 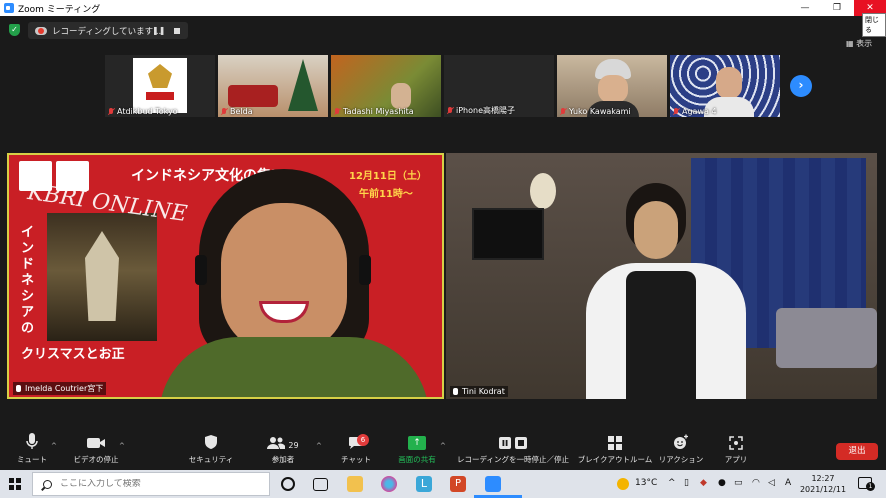 I want to click on ime-indicator: A, so click(x=788, y=483).